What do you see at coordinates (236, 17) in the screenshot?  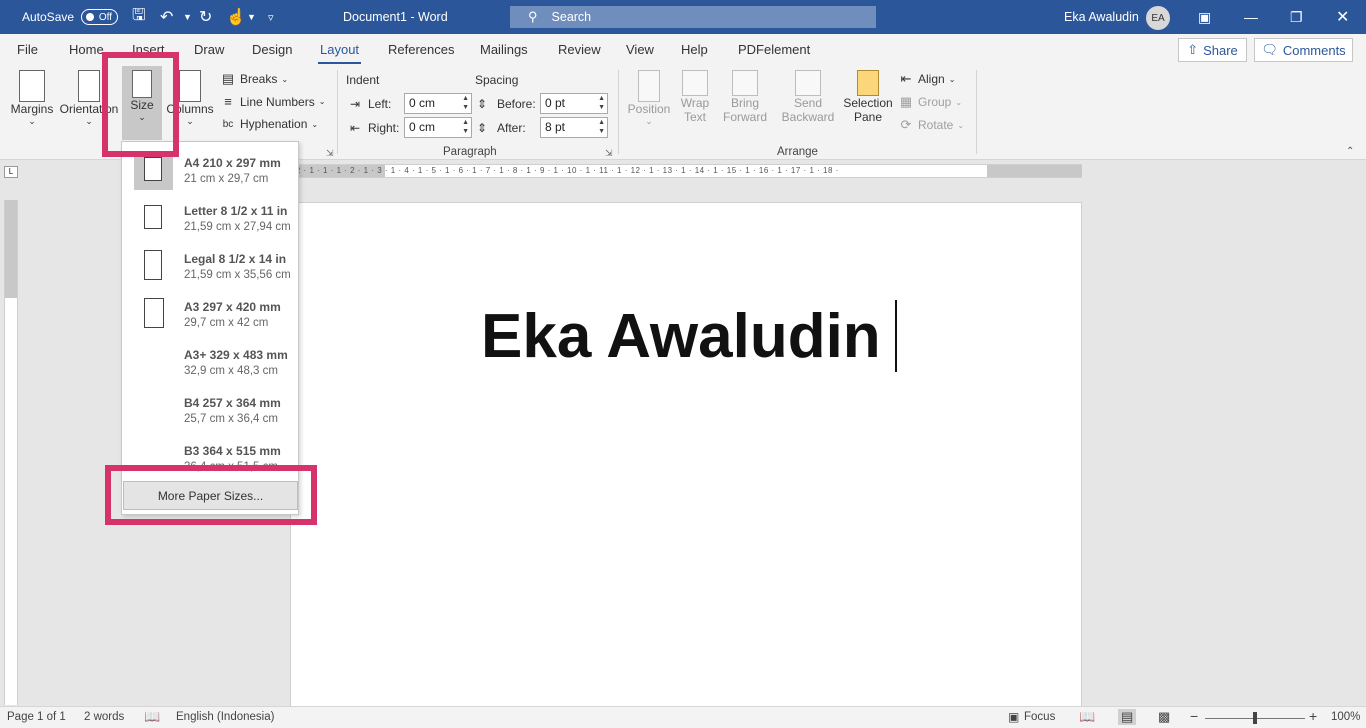 I see `touch-mode-icon: ☝` at bounding box center [236, 17].